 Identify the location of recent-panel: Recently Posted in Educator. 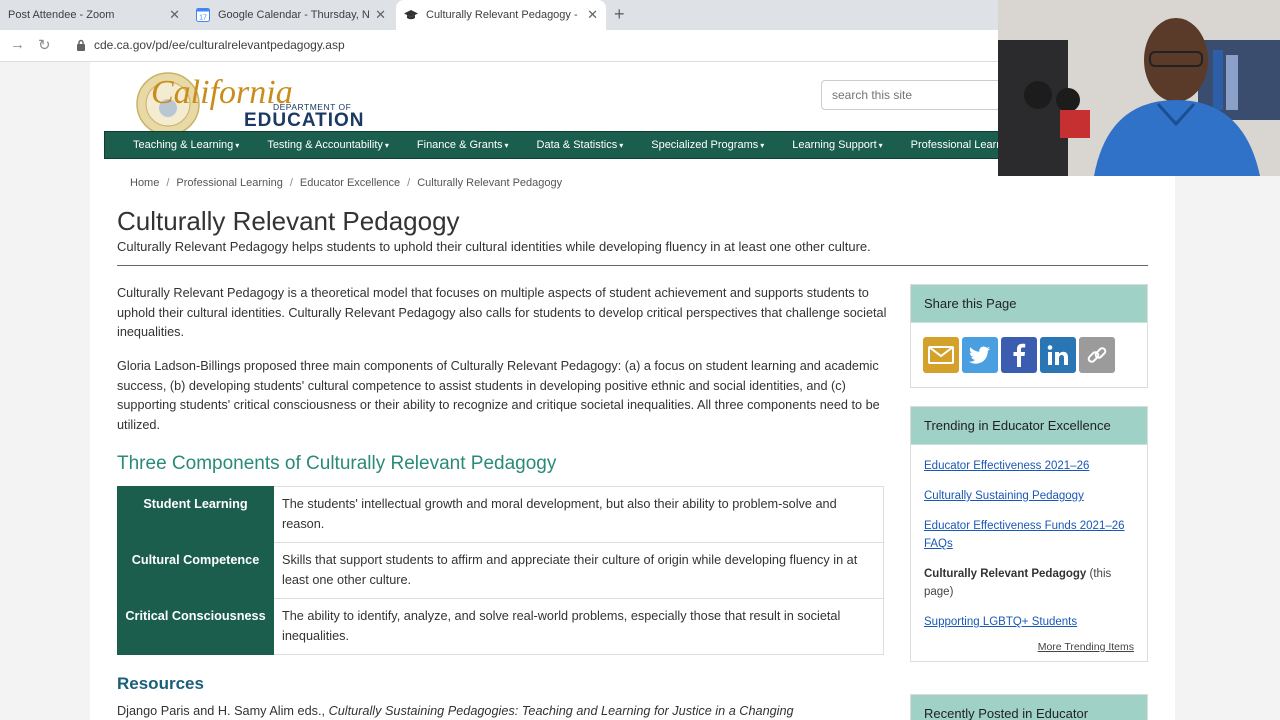
(1029, 707).